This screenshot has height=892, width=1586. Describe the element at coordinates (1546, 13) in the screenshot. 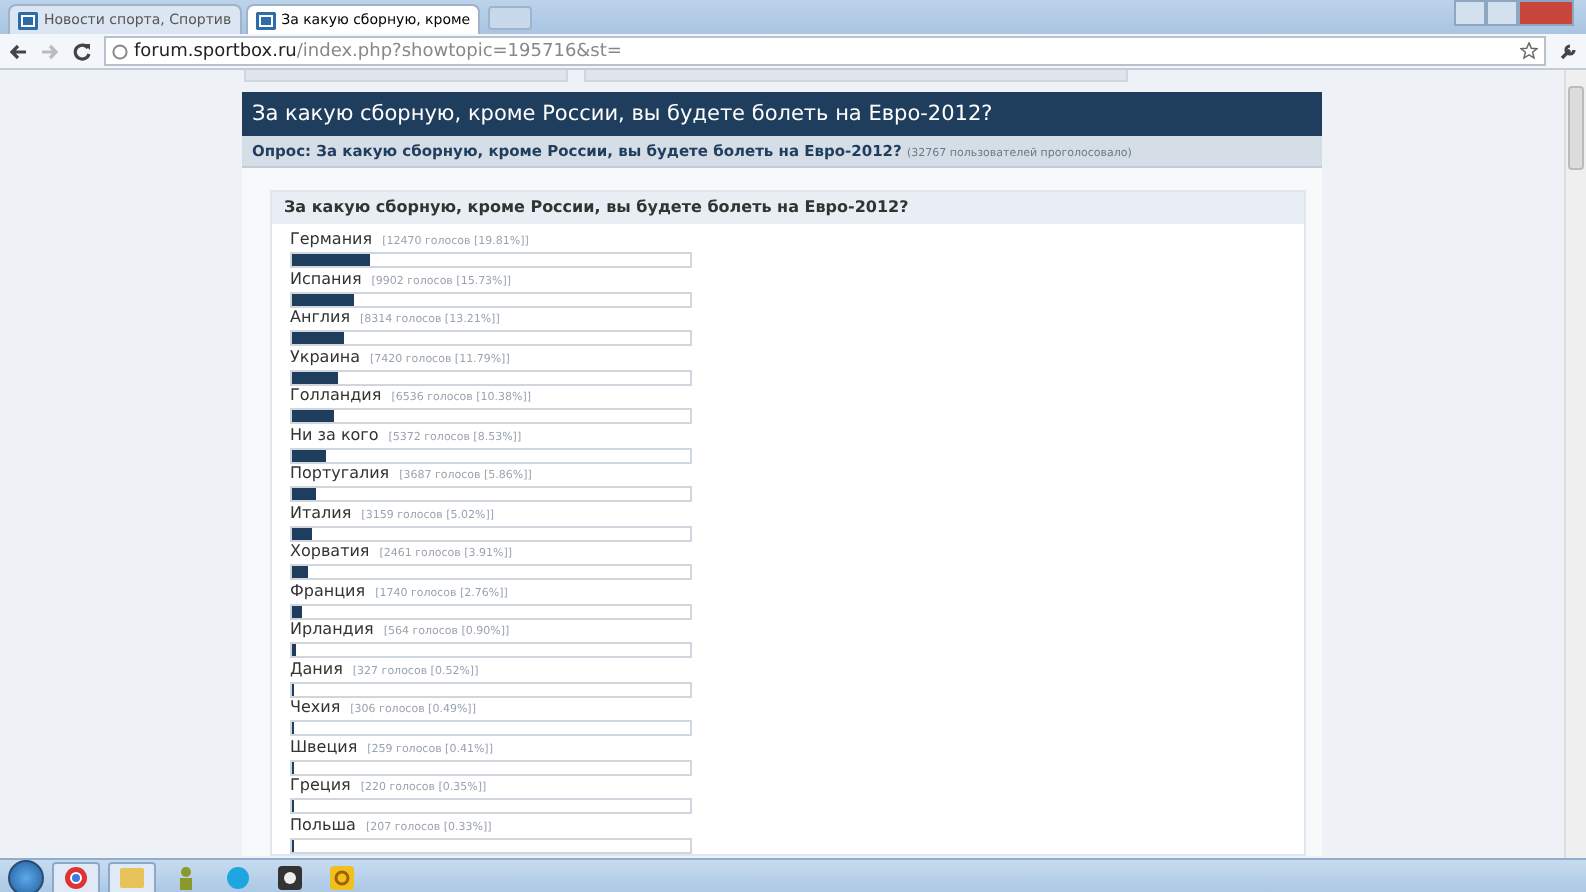

I see `close-button` at that location.